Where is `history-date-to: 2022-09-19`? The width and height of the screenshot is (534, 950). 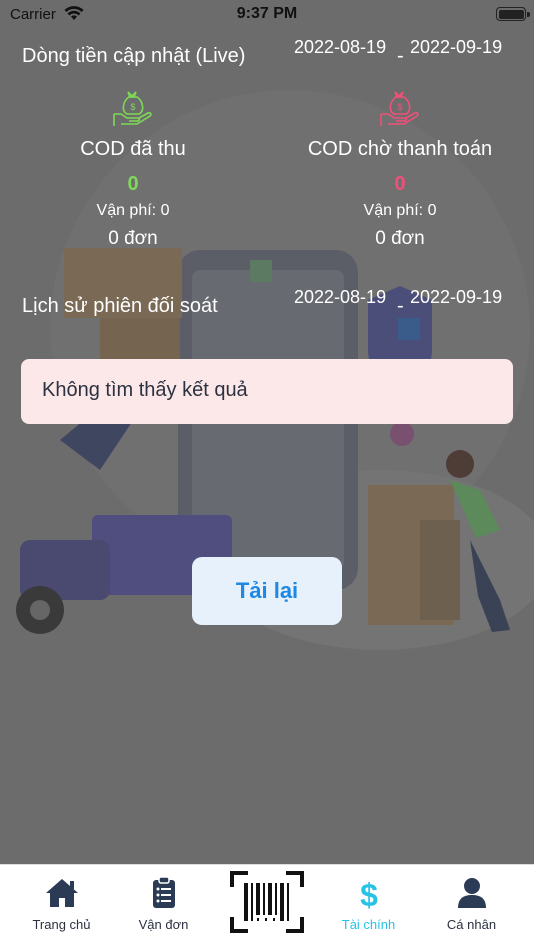
history-date-to: 2022-09-19 is located at coordinates (460, 297).